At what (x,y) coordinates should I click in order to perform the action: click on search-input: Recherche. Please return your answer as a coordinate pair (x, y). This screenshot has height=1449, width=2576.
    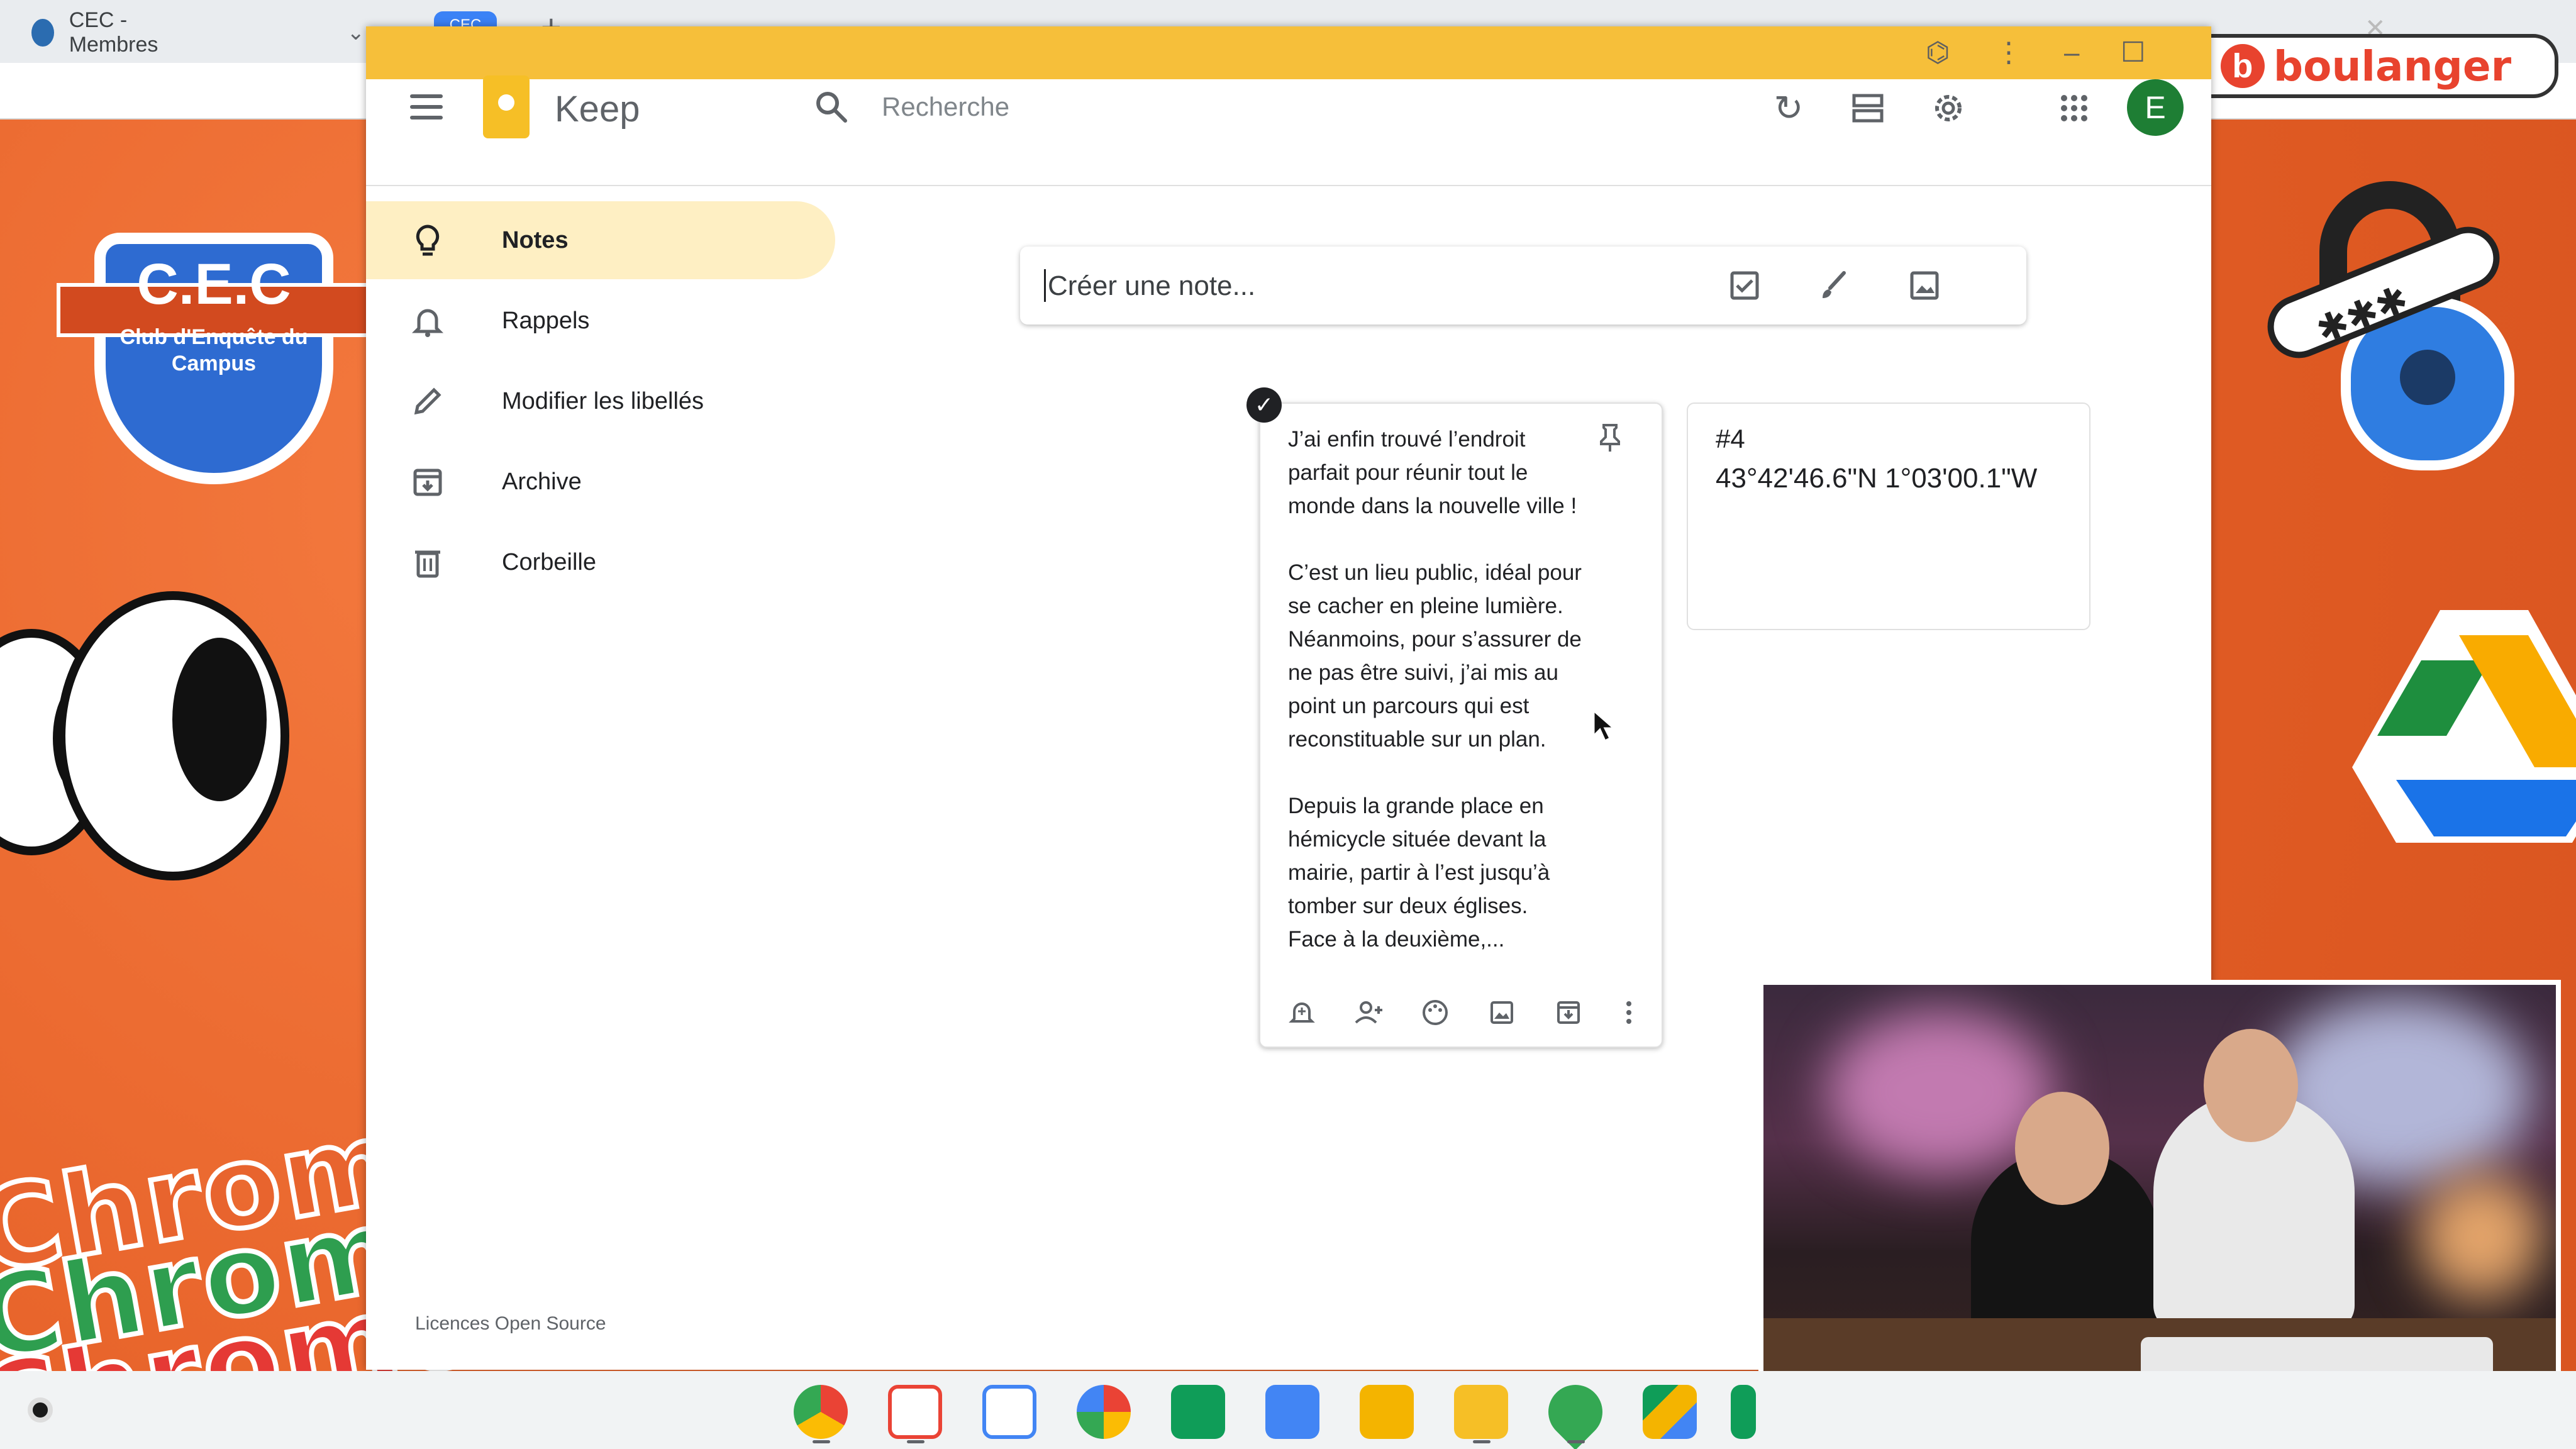
    Looking at the image, I should click on (945, 107).